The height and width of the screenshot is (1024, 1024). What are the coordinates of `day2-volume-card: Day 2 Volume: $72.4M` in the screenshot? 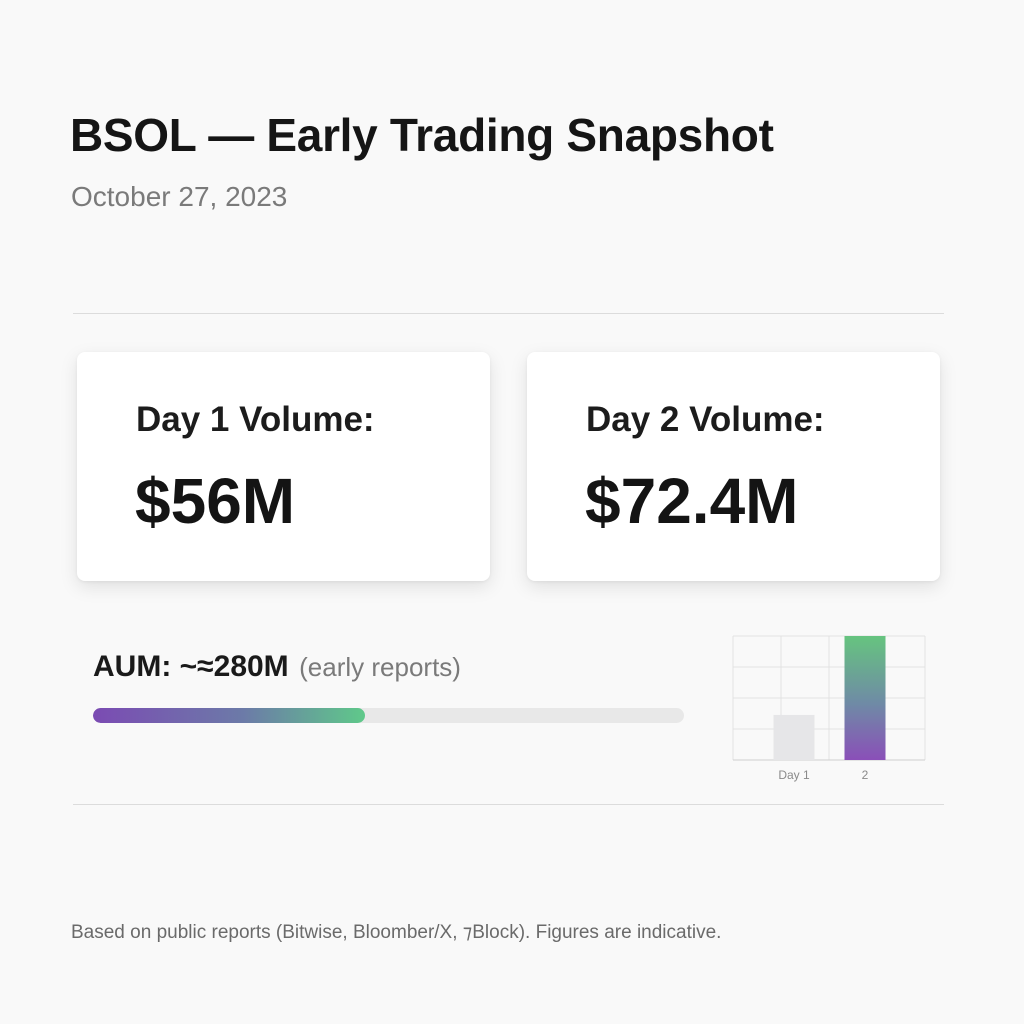 It's located at (733, 466).